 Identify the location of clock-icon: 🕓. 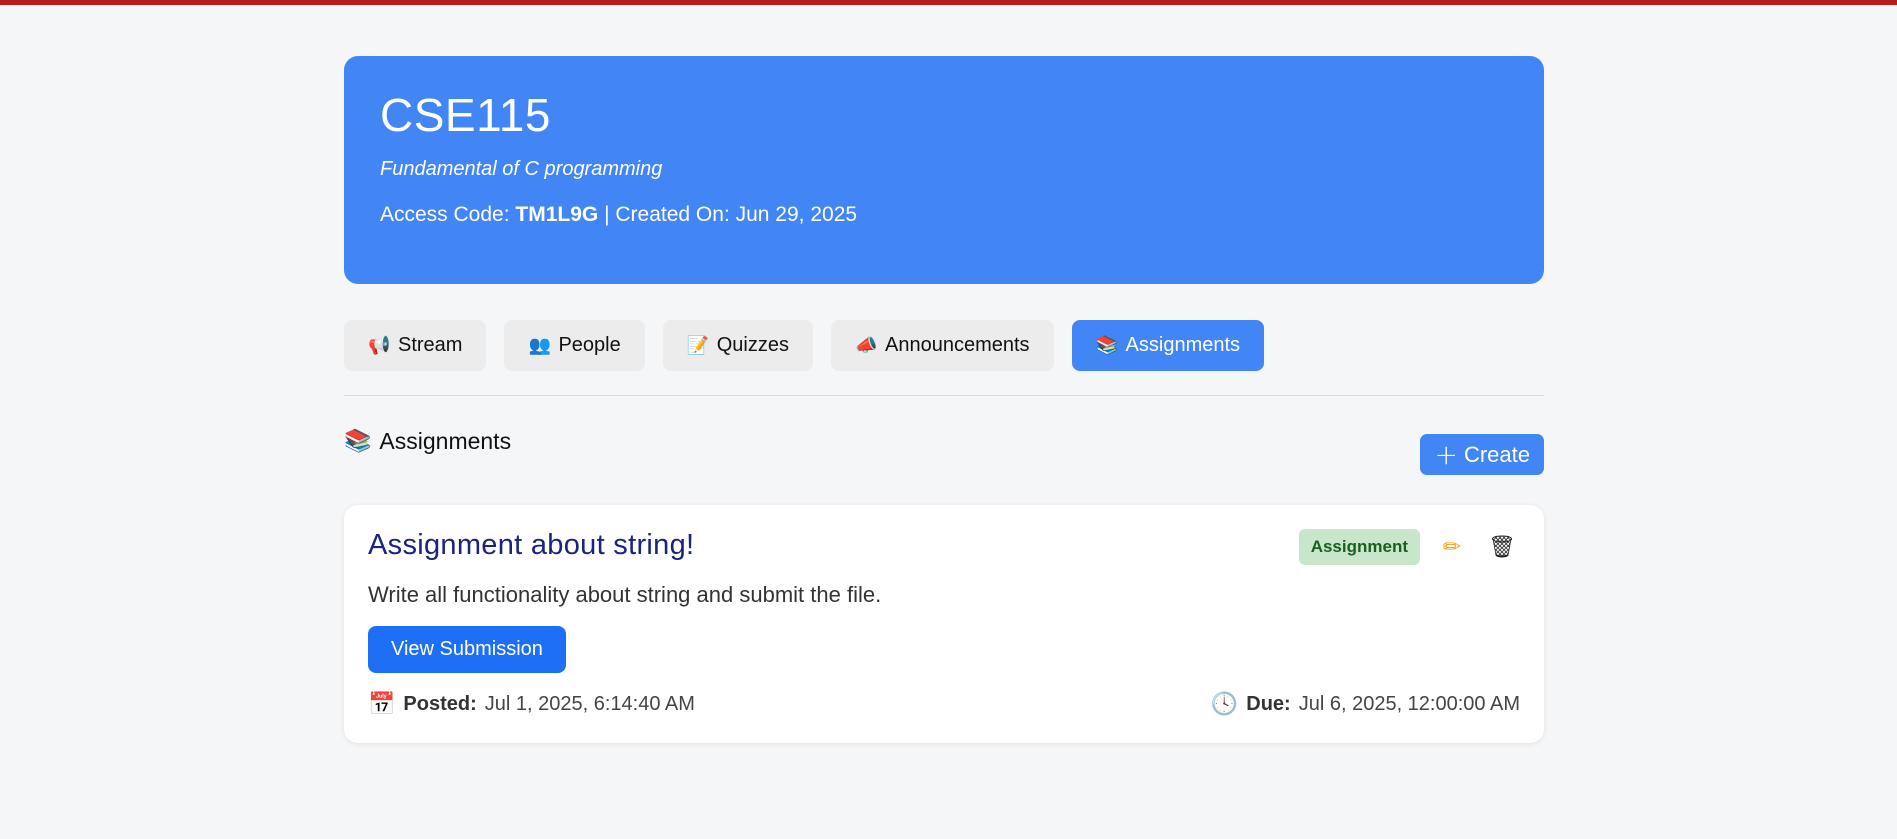
(1224, 704).